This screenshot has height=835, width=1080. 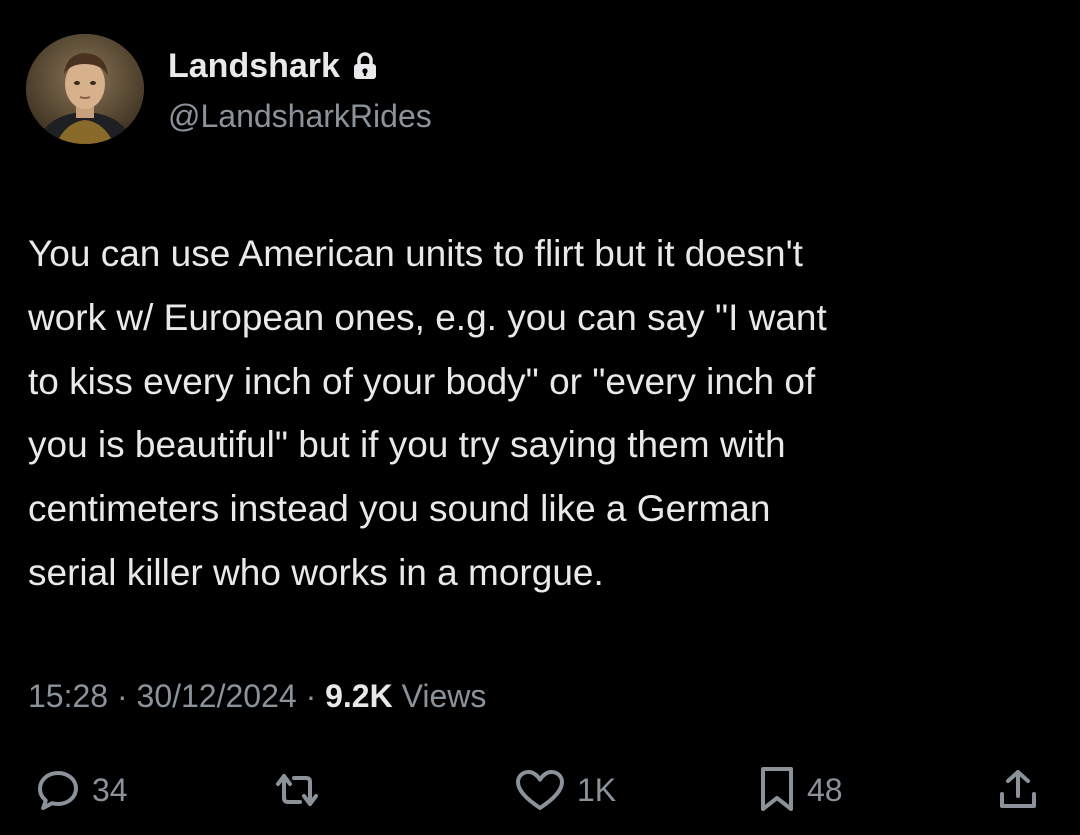 I want to click on share-icon, so click(x=1018, y=789).